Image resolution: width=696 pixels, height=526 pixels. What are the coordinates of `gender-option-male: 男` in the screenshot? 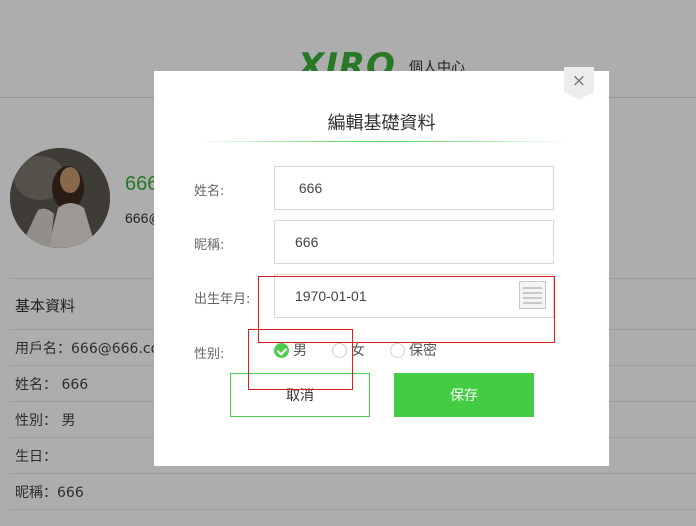 It's located at (290, 350).